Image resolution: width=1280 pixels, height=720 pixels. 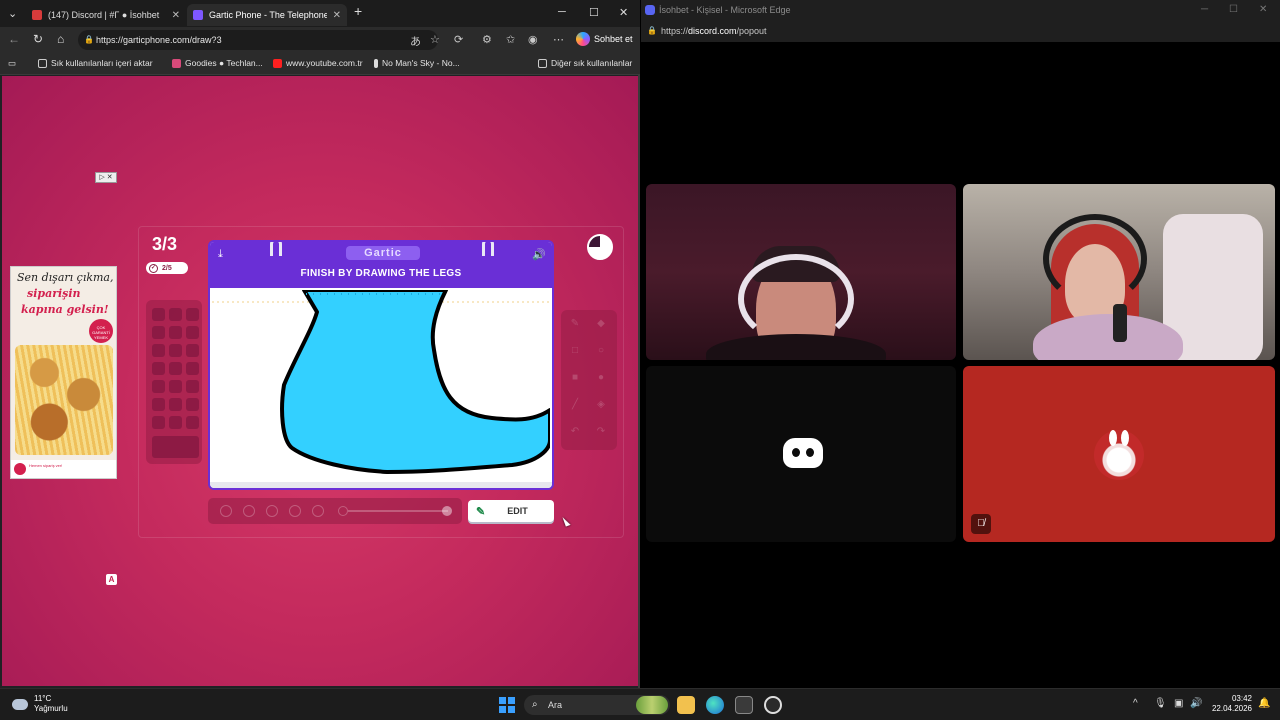 I want to click on home-icon: ⌂, so click(x=60, y=39).